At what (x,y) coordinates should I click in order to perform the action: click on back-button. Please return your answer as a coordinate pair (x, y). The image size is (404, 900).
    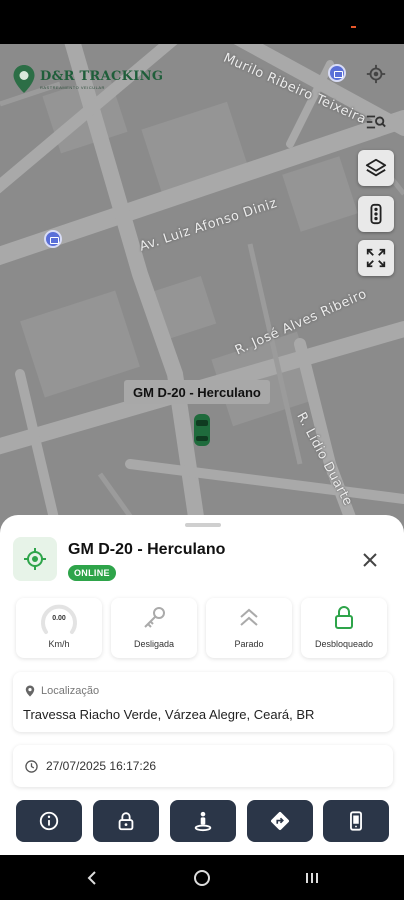
    Looking at the image, I should click on (92, 878).